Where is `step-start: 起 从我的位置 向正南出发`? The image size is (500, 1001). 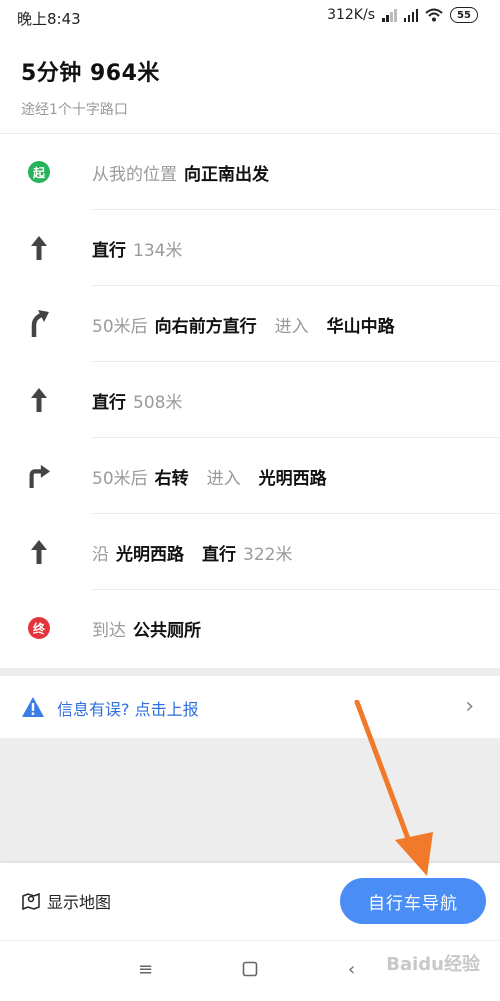
step-start: 起 从我的位置 向正南出发 is located at coordinates (250, 172).